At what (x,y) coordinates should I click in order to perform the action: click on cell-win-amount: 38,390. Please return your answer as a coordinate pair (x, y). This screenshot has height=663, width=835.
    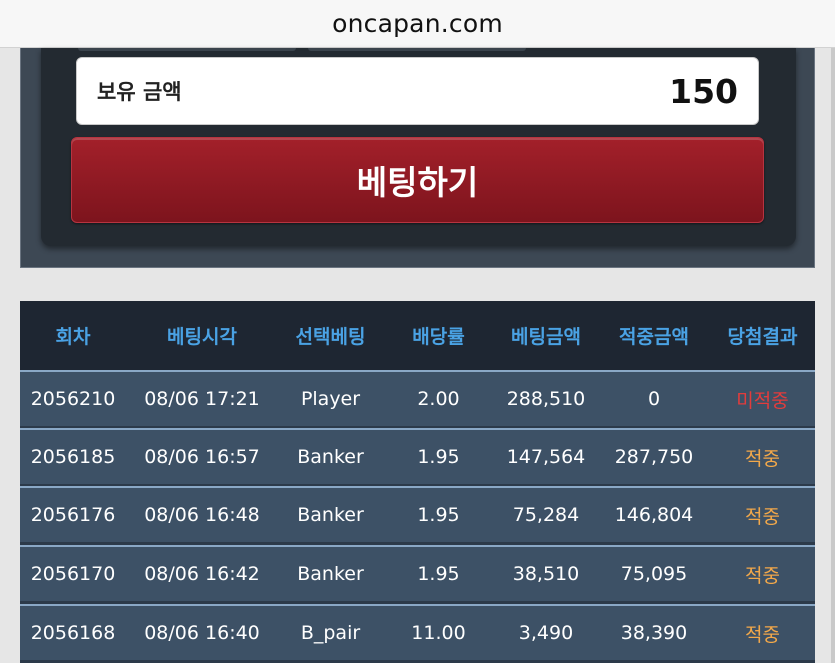
    Looking at the image, I should click on (654, 633).